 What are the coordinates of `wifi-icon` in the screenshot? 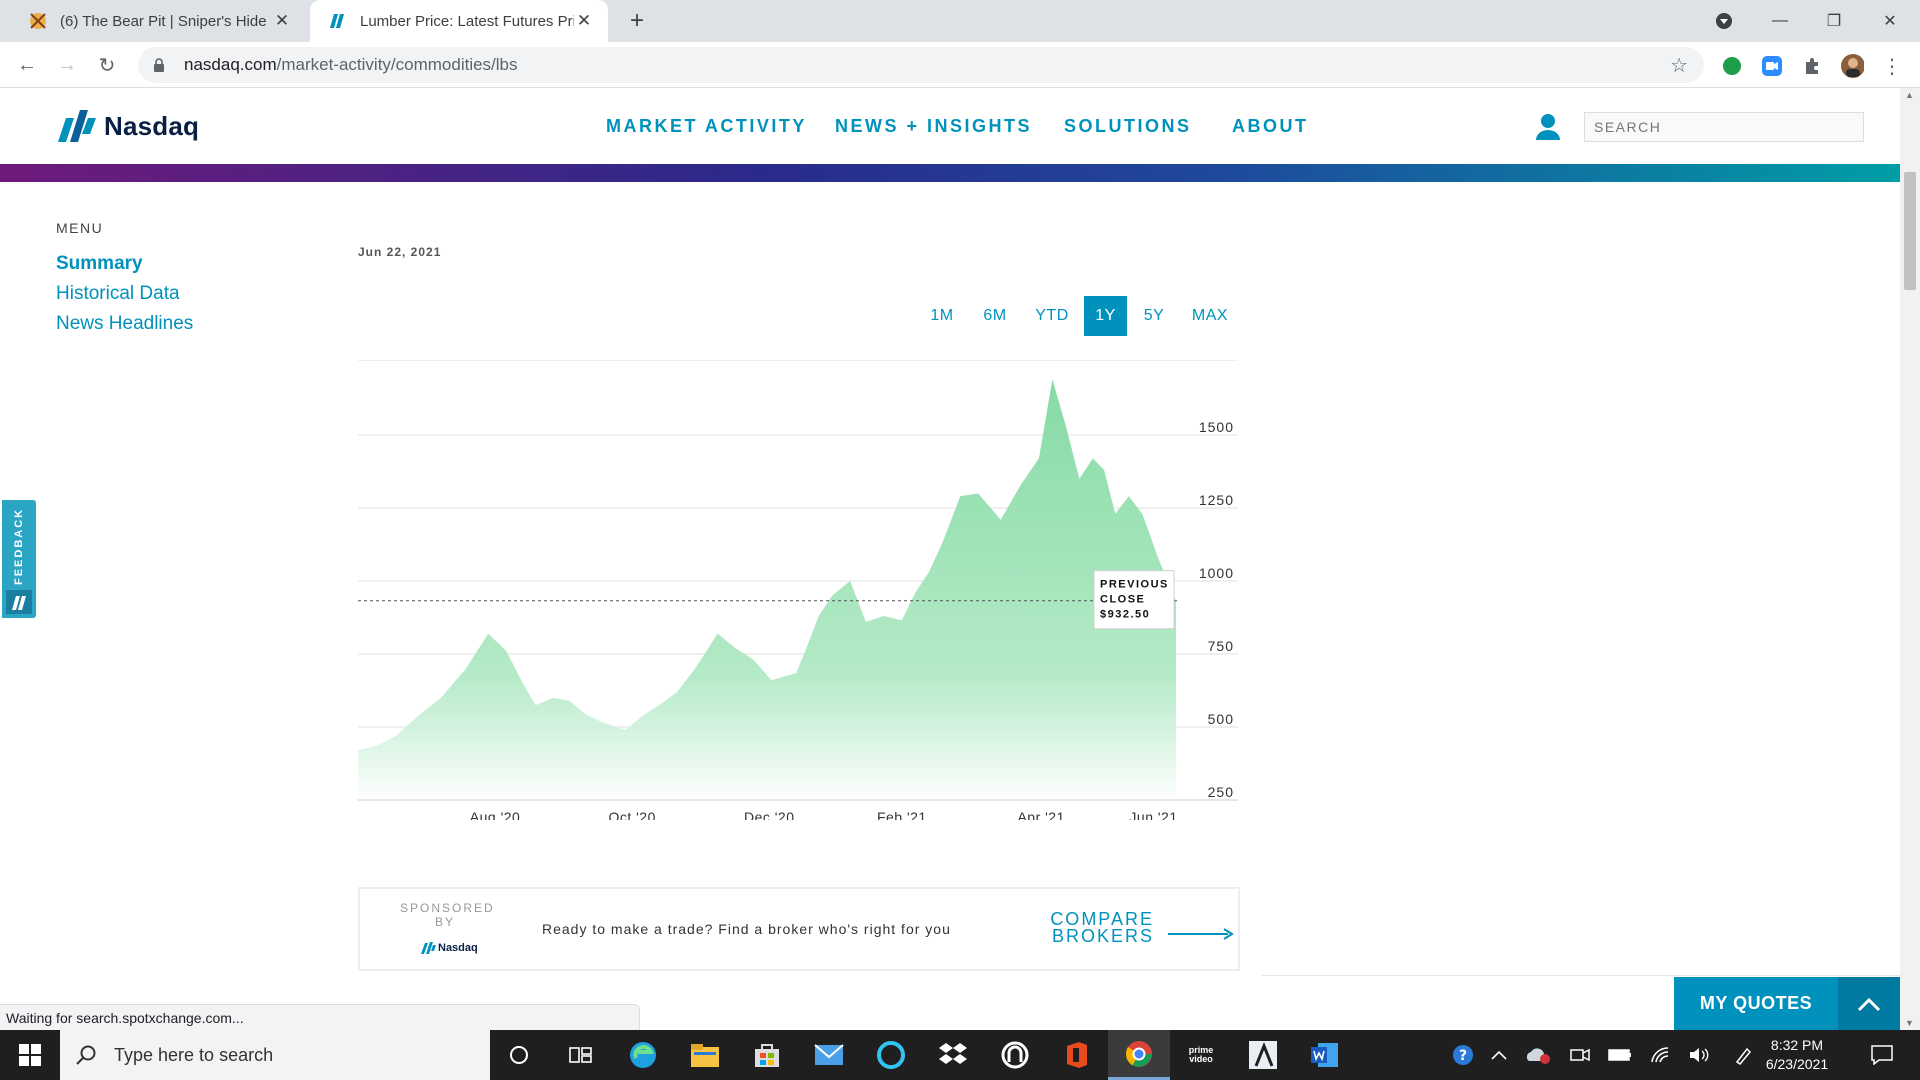 It's located at (1661, 1055).